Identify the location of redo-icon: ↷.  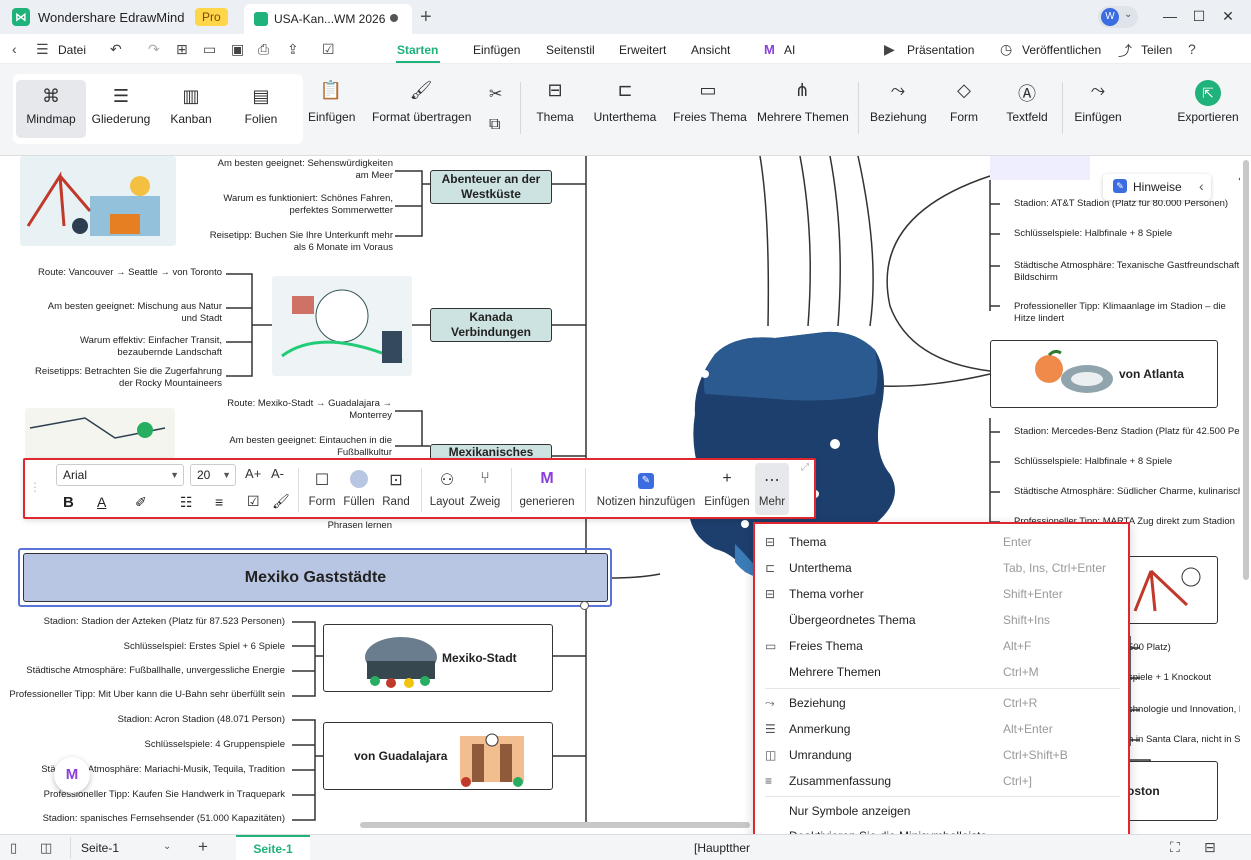
(154, 49).